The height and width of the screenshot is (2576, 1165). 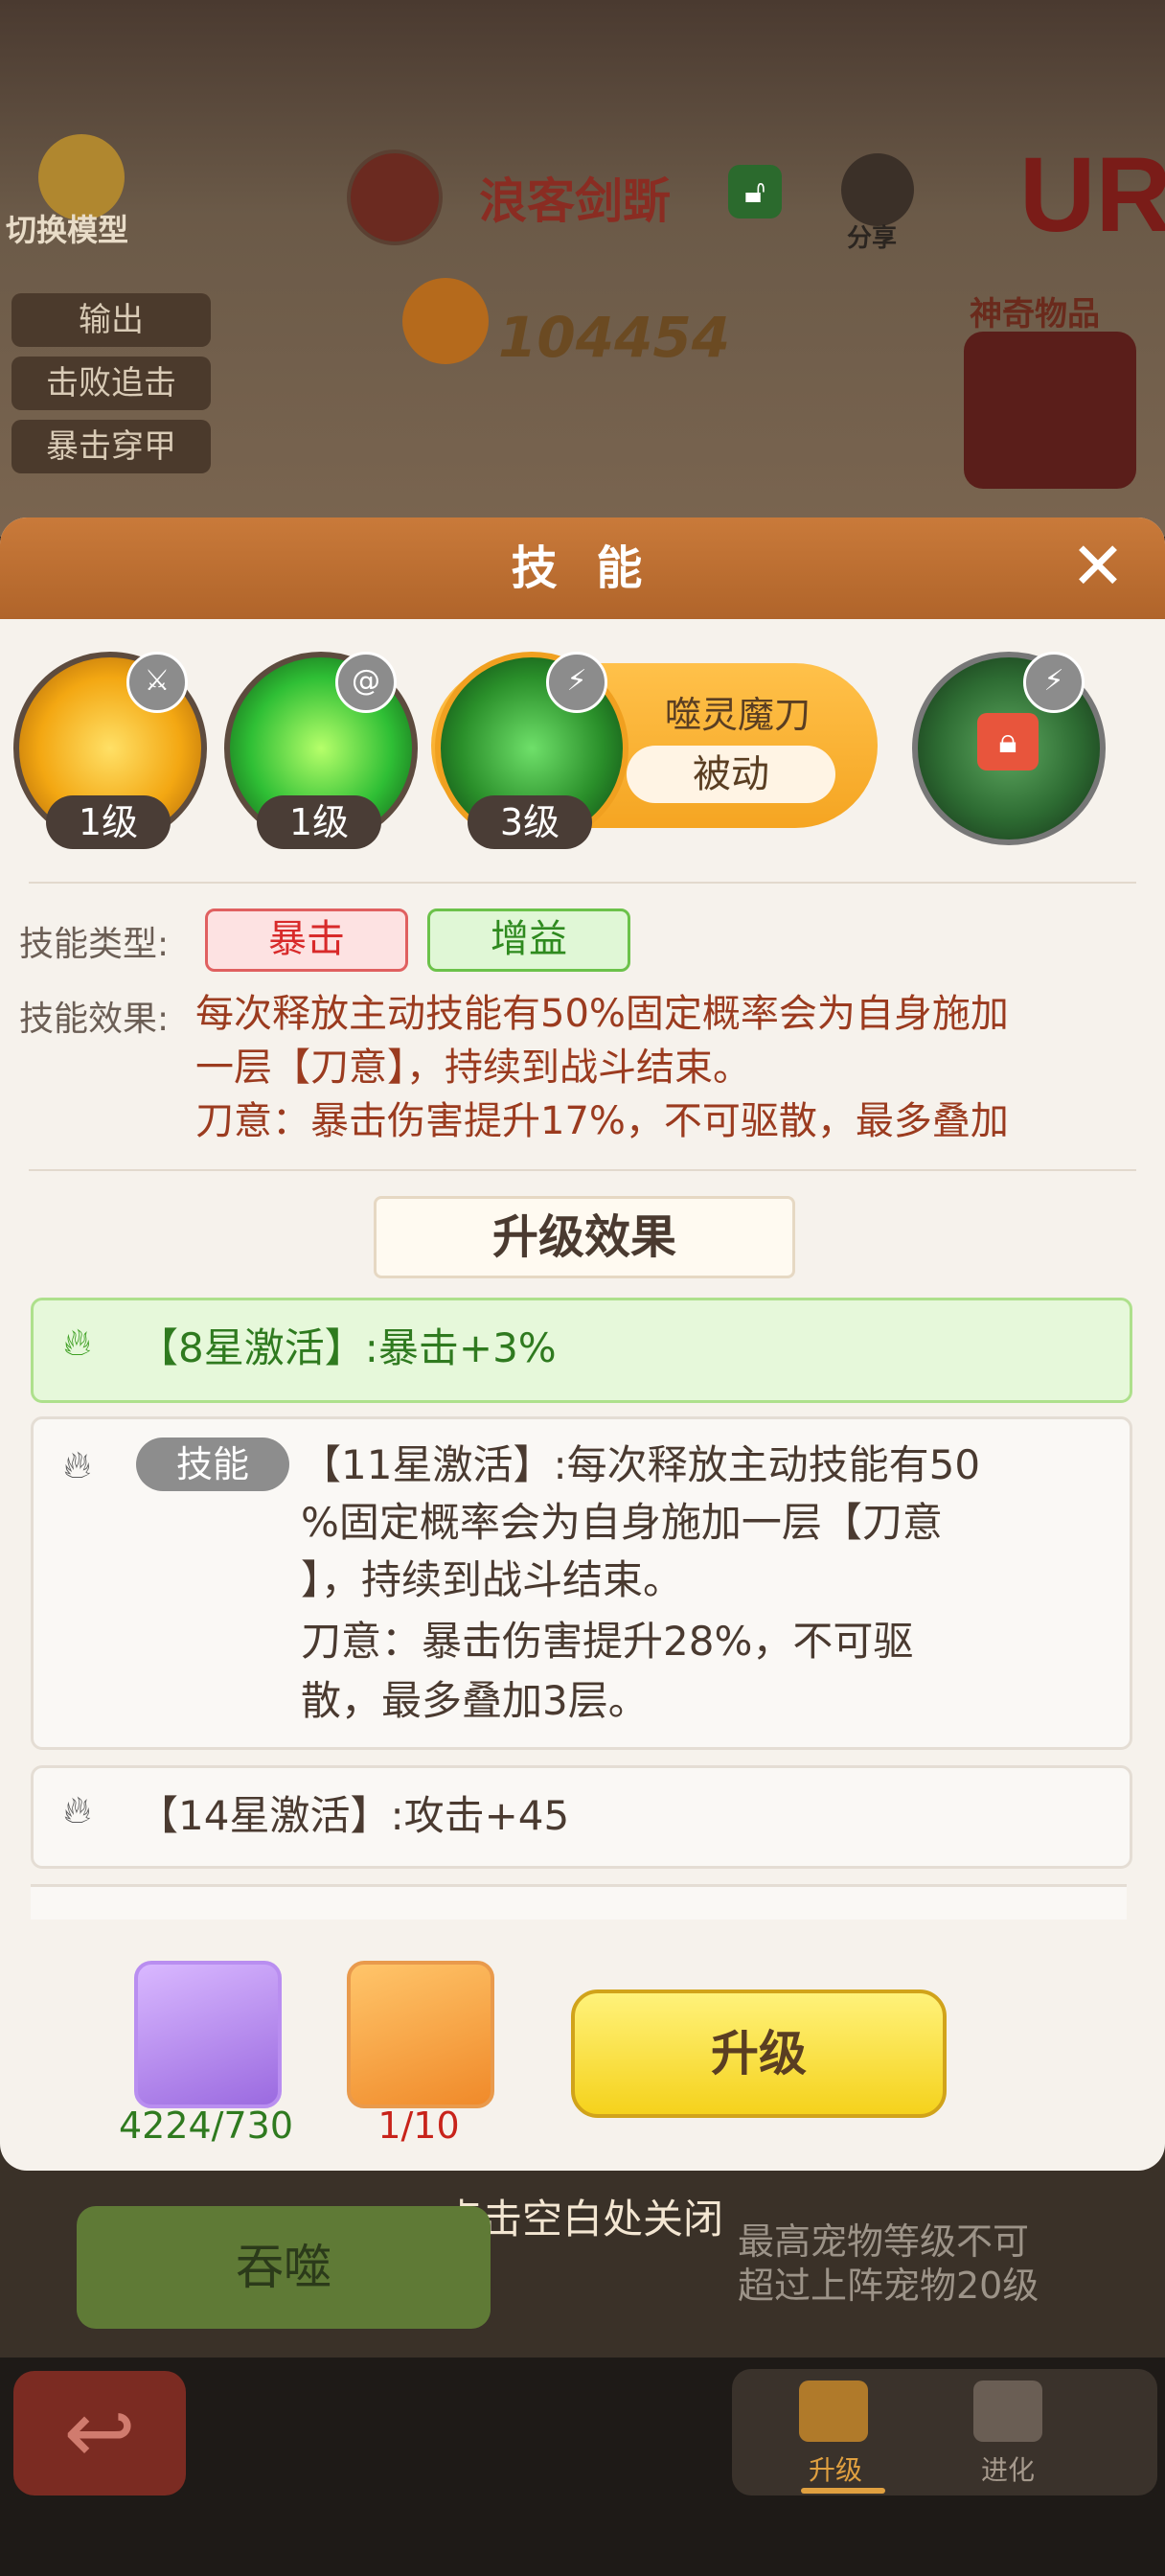 What do you see at coordinates (530, 822) in the screenshot?
I see `skill-level-3: 3级` at bounding box center [530, 822].